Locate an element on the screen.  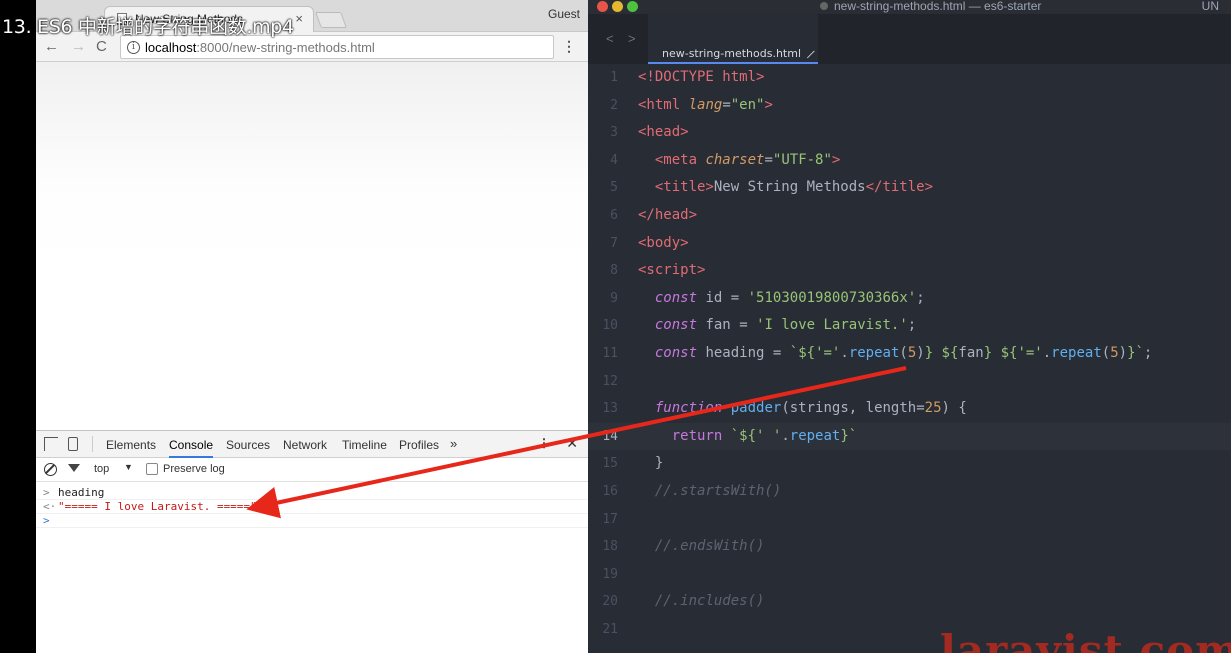
console-input-text: heading is located at coordinates (81, 492).